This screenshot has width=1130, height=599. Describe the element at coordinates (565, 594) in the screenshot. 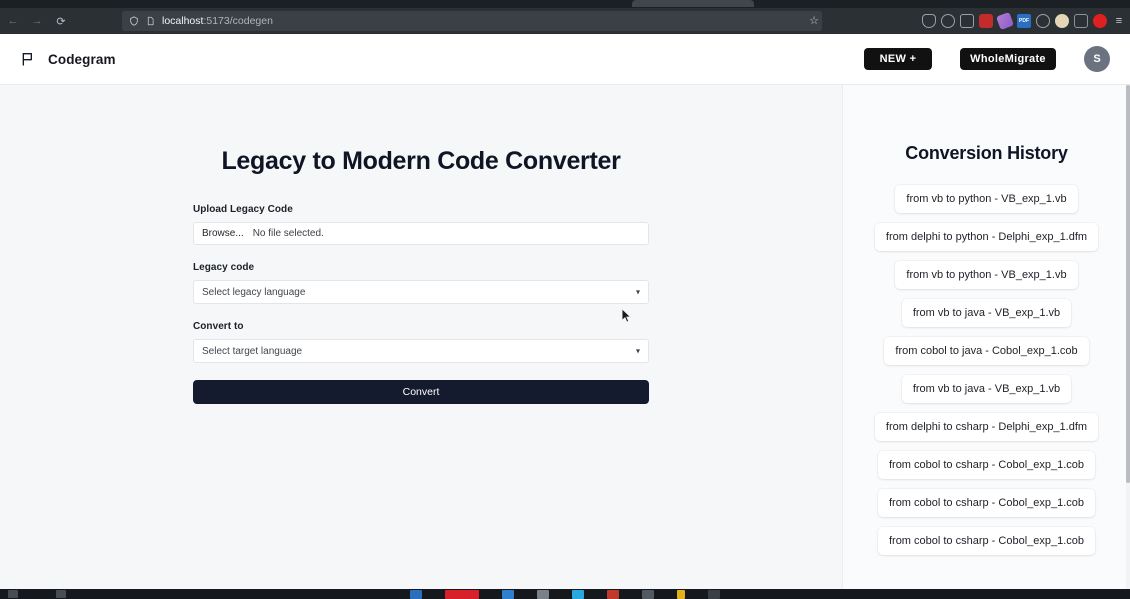

I see `os-taskbar` at that location.